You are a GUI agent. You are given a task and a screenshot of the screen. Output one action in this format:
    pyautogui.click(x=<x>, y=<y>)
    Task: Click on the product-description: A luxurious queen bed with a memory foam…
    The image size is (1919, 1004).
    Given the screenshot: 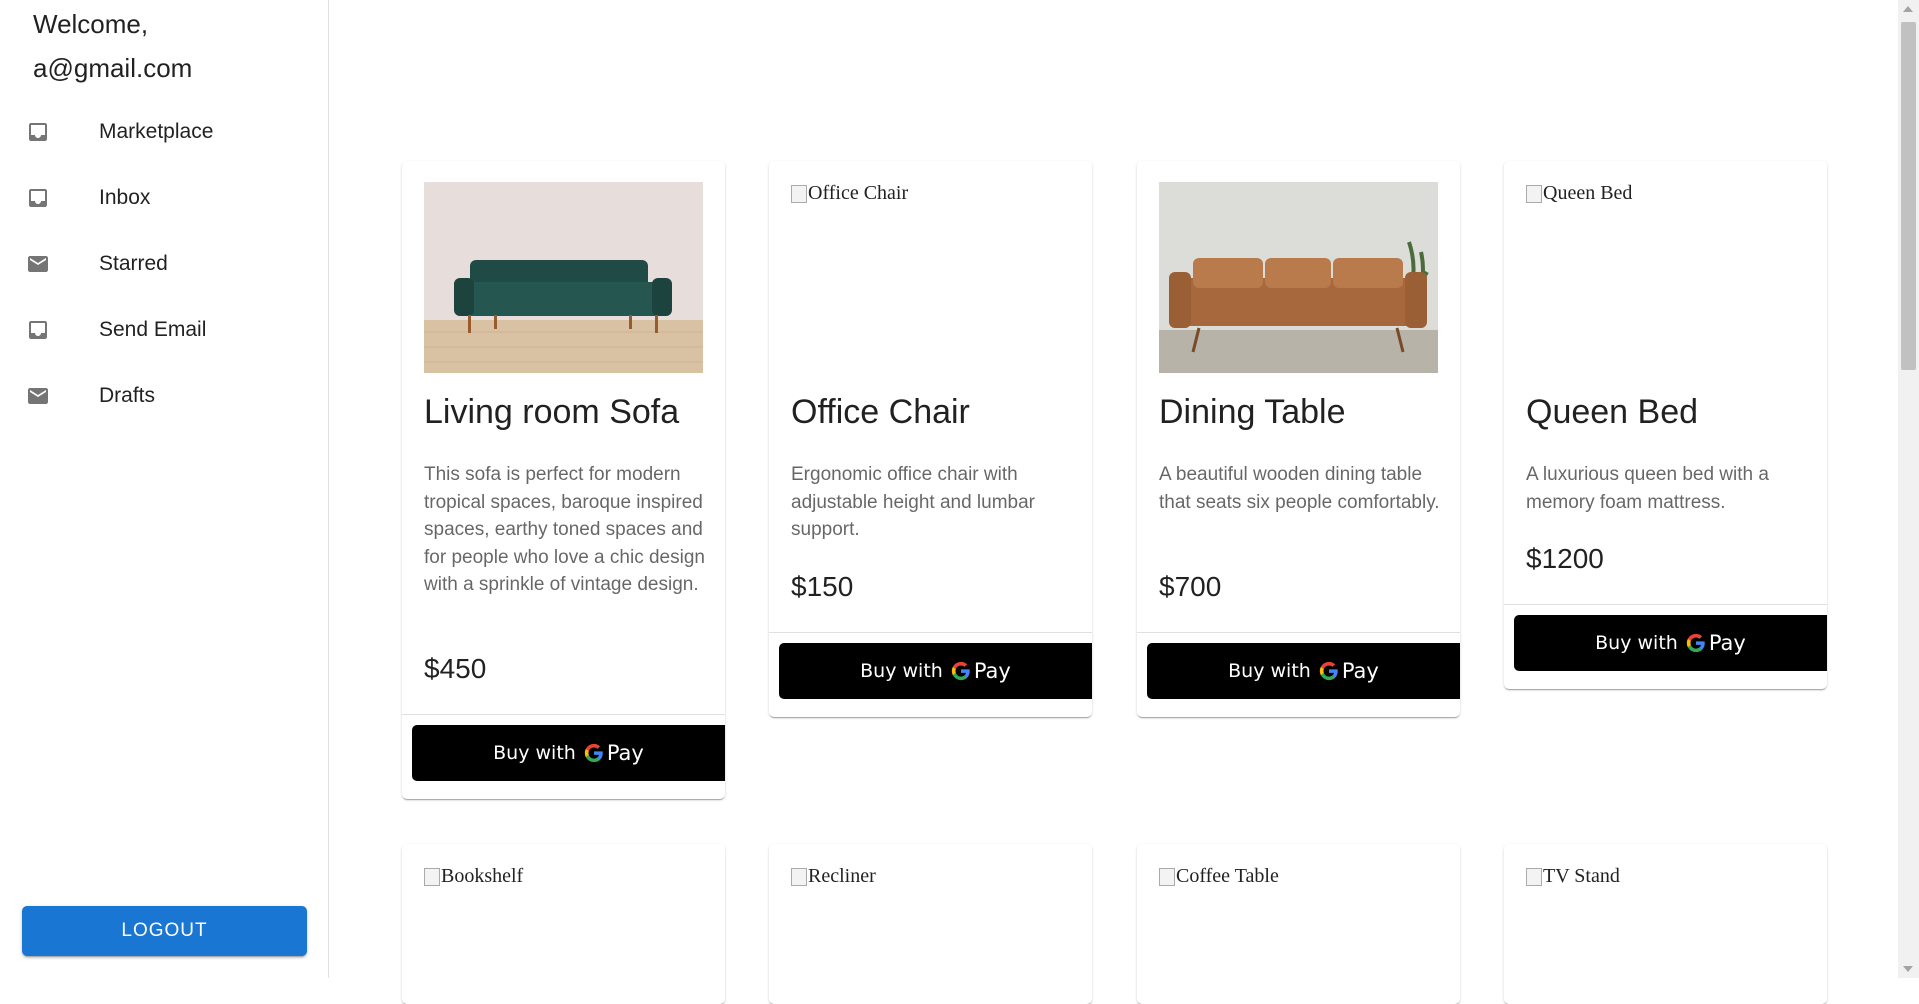 What is the action you would take?
    pyautogui.click(x=1647, y=488)
    